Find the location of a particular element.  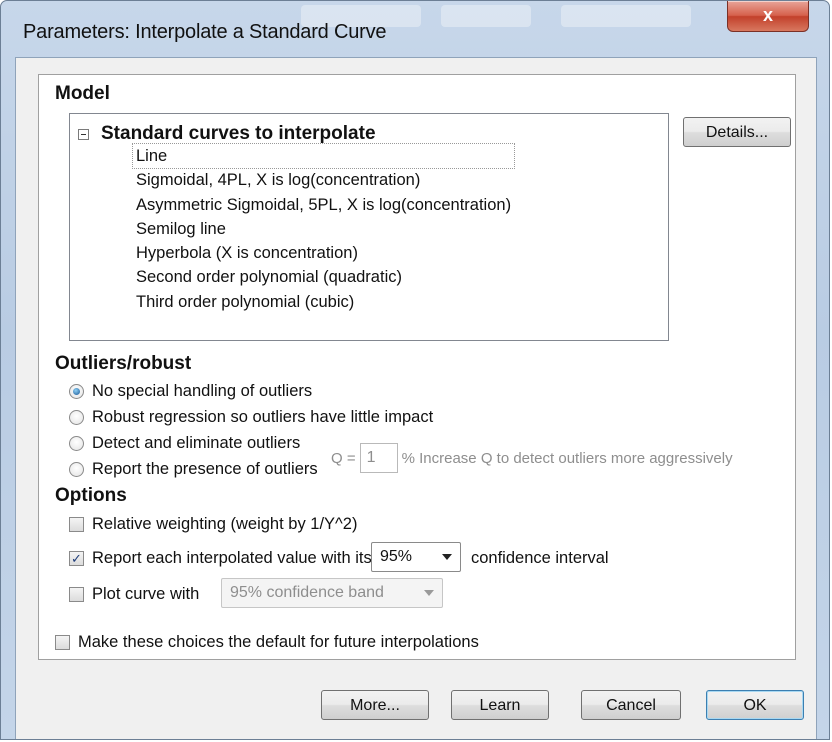

tree-header: Standard curves to interpolate is located at coordinates (227, 134).